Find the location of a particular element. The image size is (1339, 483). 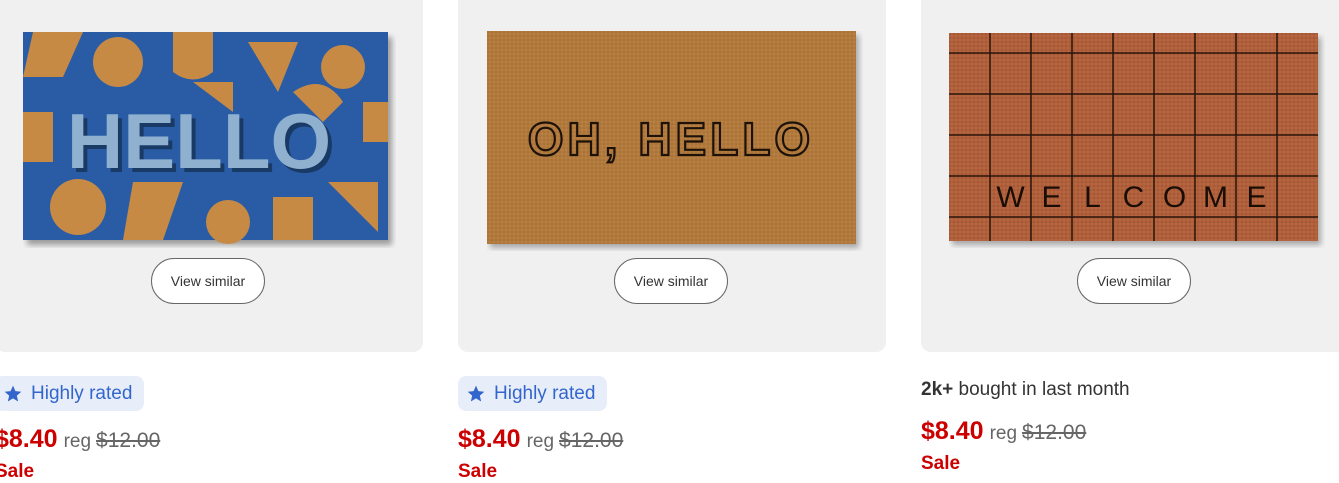

doormat-image: OH, HELLO is located at coordinates (671, 137).